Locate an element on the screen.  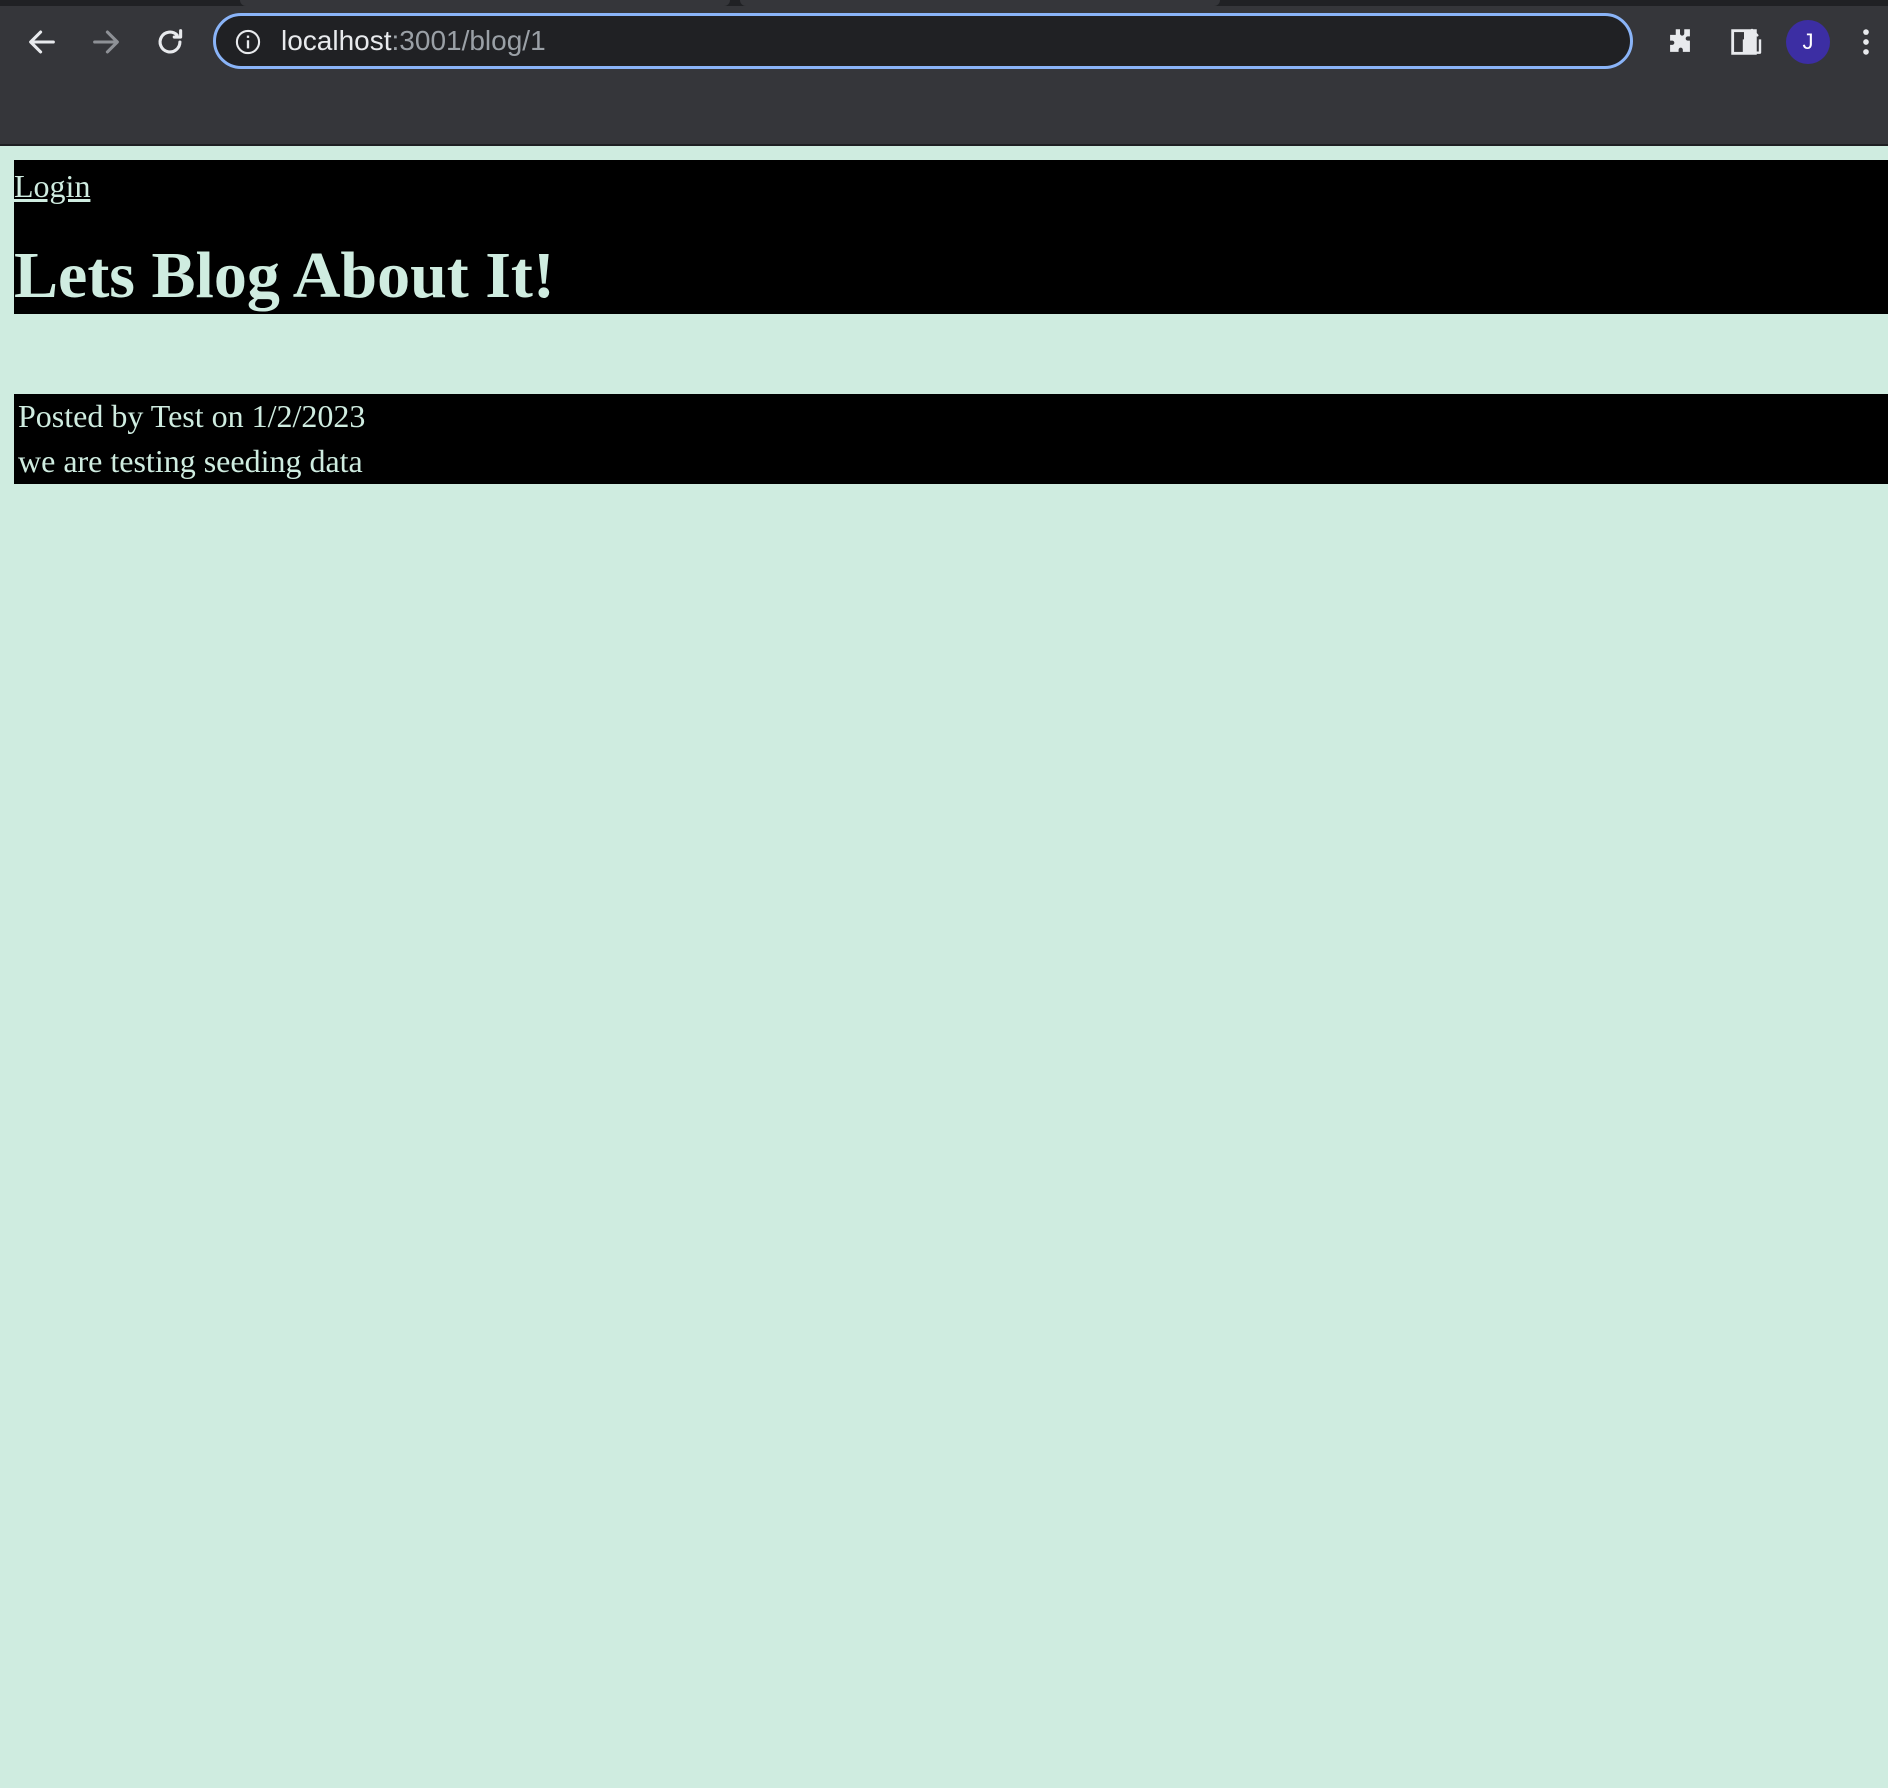
post-body: we are testing seeding data is located at coordinates (190, 461).